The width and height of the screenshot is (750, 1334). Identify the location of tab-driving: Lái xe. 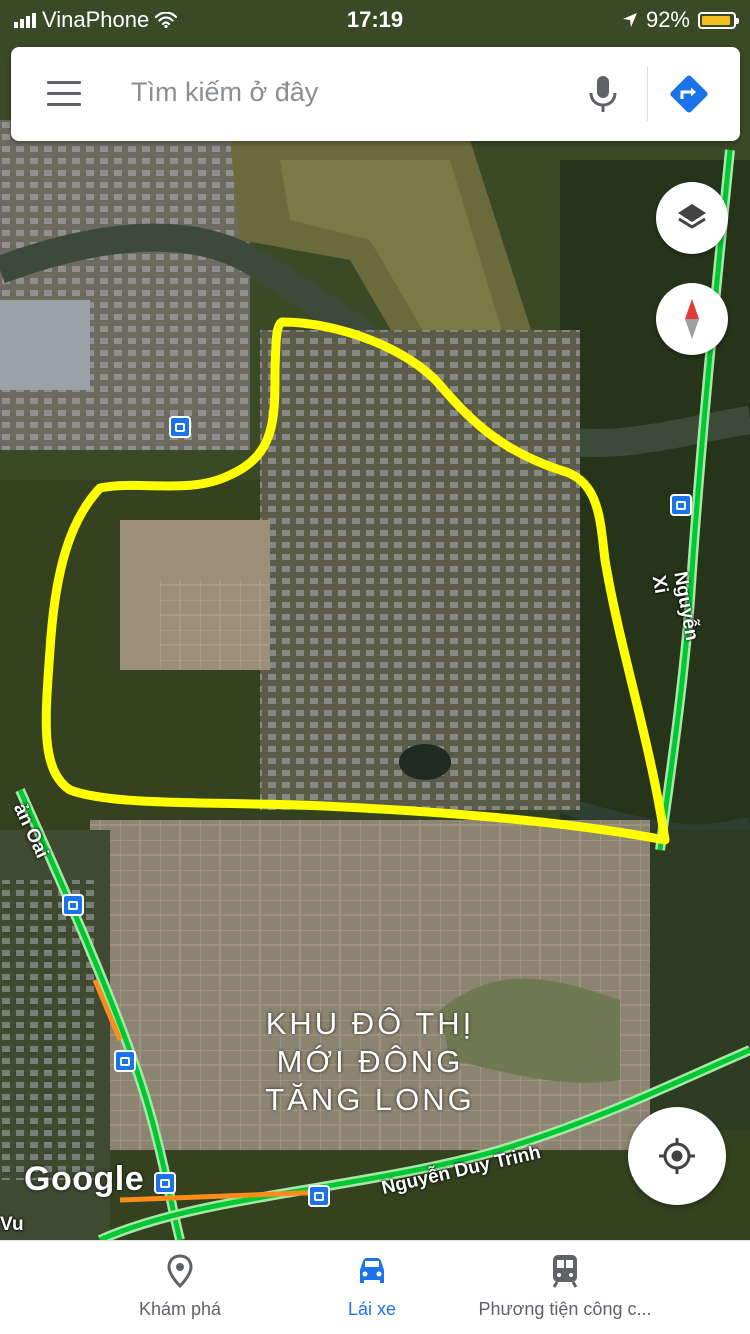
(372, 1287).